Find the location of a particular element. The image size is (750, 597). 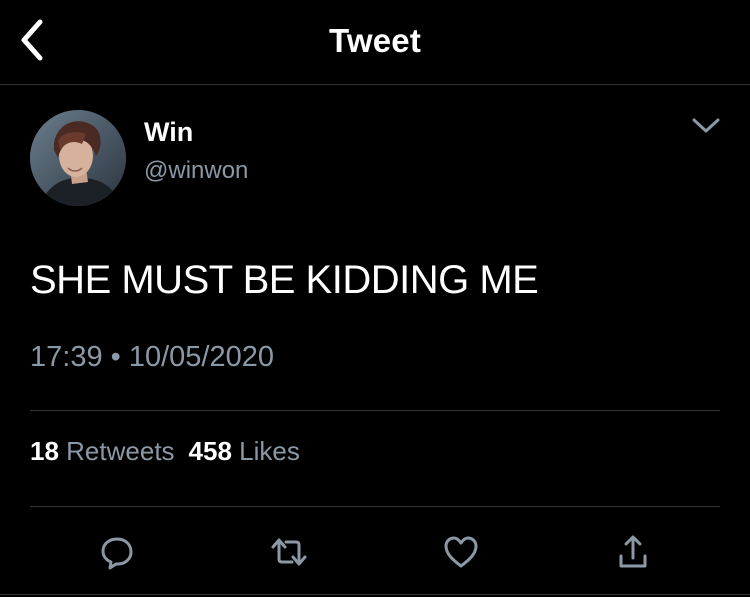

like-icon is located at coordinates (461, 552).